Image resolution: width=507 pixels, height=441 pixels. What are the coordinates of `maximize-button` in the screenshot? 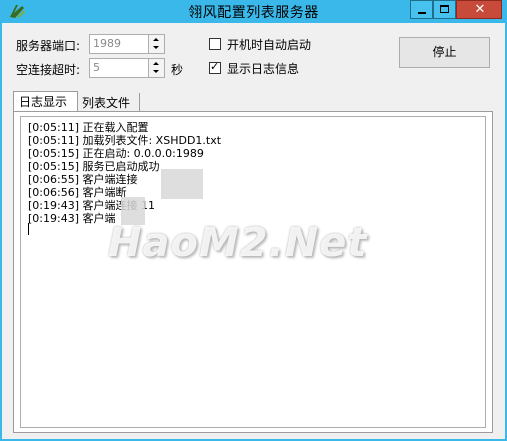 It's located at (444, 9).